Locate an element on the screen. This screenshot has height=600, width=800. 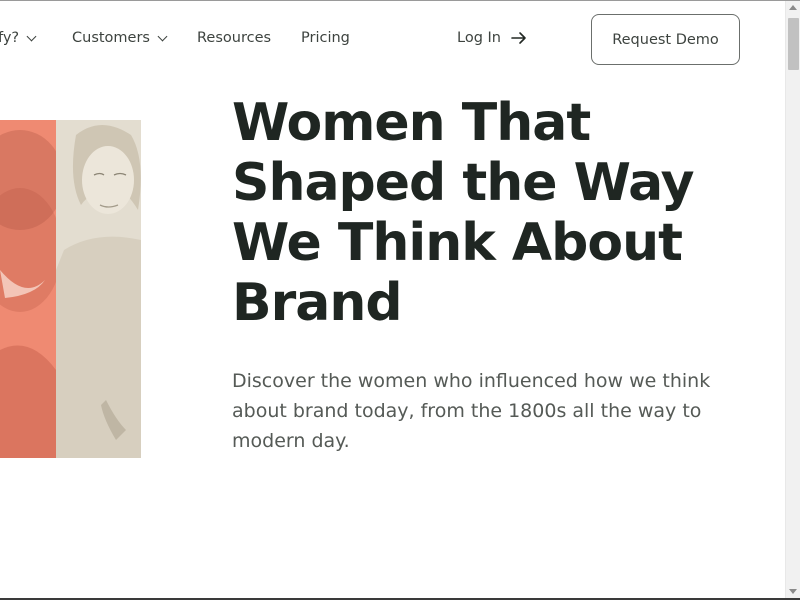
nav-item-label: Customers is located at coordinates (111, 38).